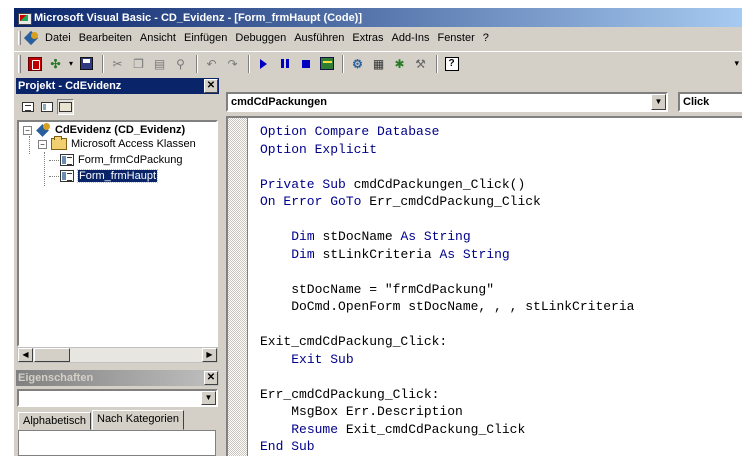  Describe the element at coordinates (447, 447) in the screenshot. I see `code-line: End Sub` at that location.